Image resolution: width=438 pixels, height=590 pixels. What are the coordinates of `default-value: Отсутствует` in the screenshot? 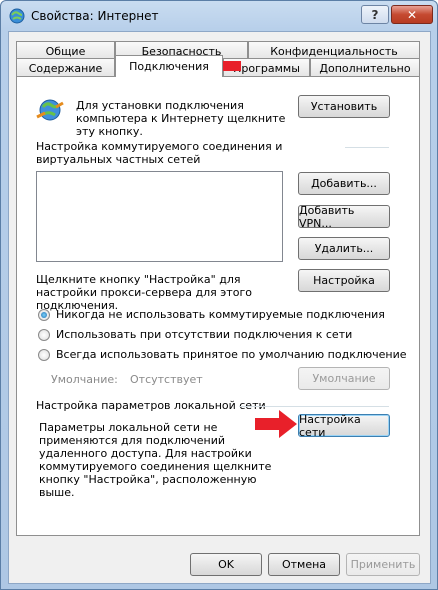 It's located at (166, 379).